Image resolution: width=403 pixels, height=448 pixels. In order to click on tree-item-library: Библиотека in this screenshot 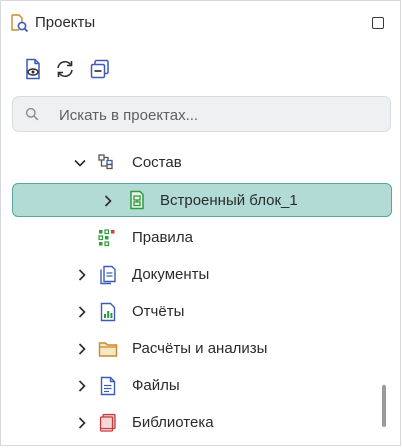, I will do `click(200, 423)`.